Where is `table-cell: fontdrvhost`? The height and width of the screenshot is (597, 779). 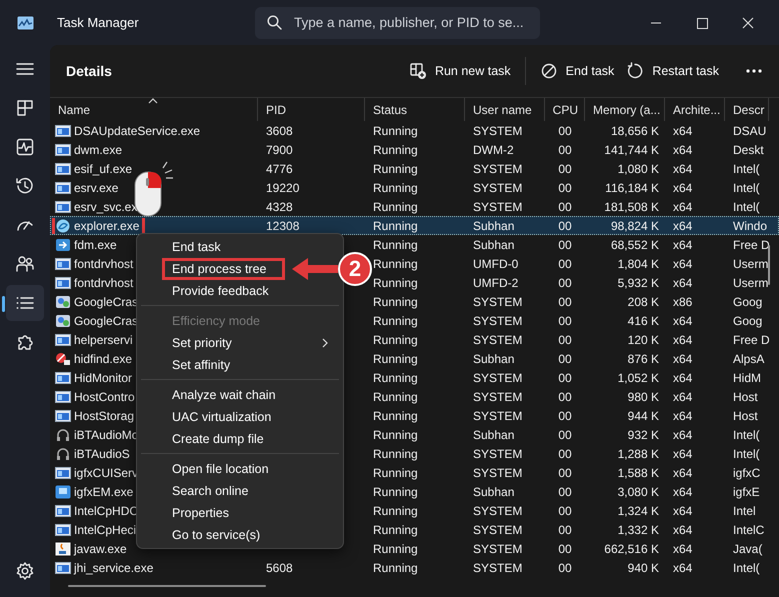 table-cell: fontdrvhost is located at coordinates (104, 283).